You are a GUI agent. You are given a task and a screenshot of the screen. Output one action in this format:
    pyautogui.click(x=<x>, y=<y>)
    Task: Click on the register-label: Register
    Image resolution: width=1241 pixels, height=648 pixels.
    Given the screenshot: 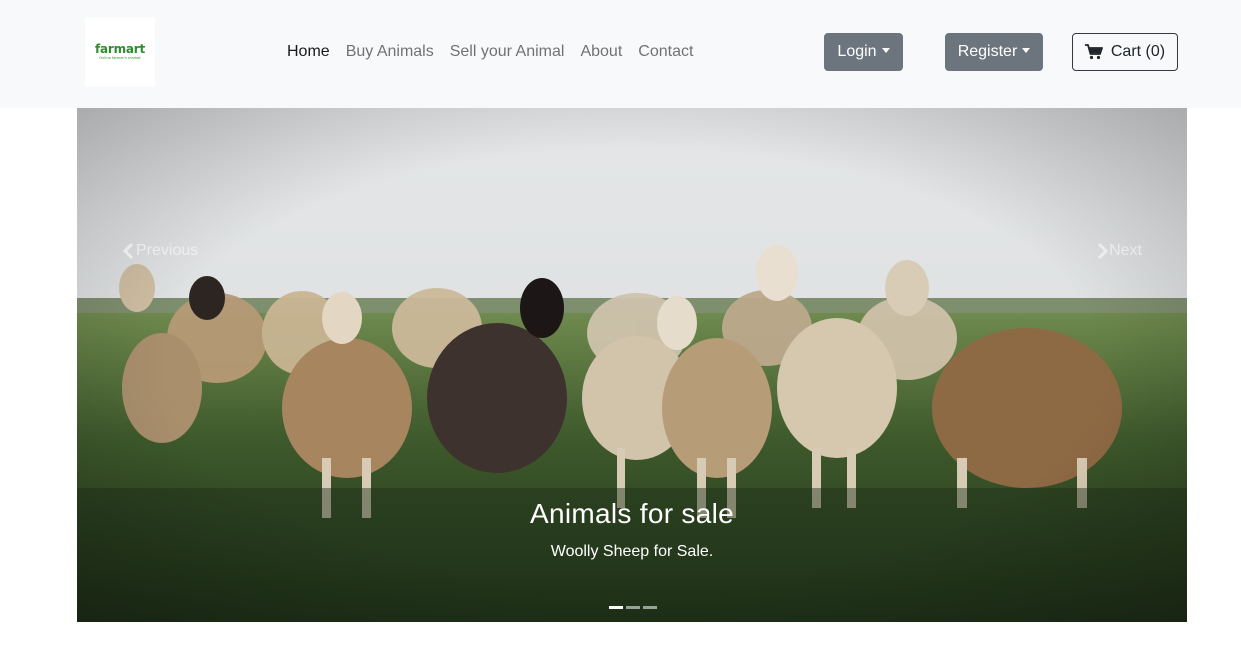 What is the action you would take?
    pyautogui.click(x=987, y=51)
    